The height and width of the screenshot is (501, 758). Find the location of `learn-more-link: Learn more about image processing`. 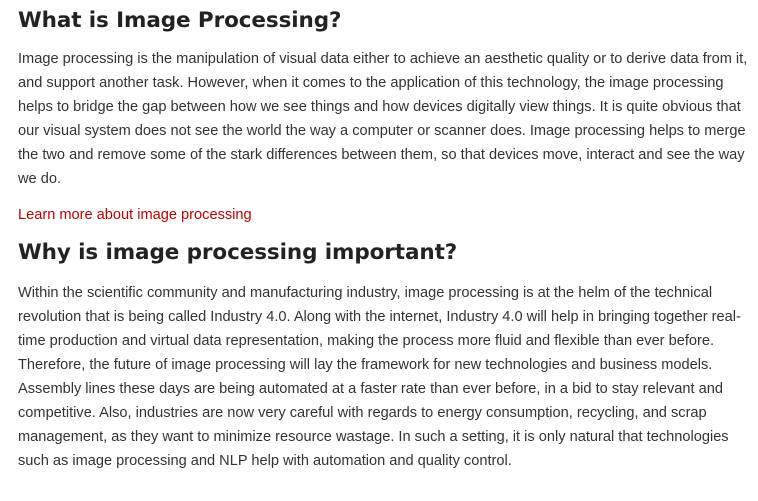

learn-more-link: Learn more about image processing is located at coordinates (135, 215).